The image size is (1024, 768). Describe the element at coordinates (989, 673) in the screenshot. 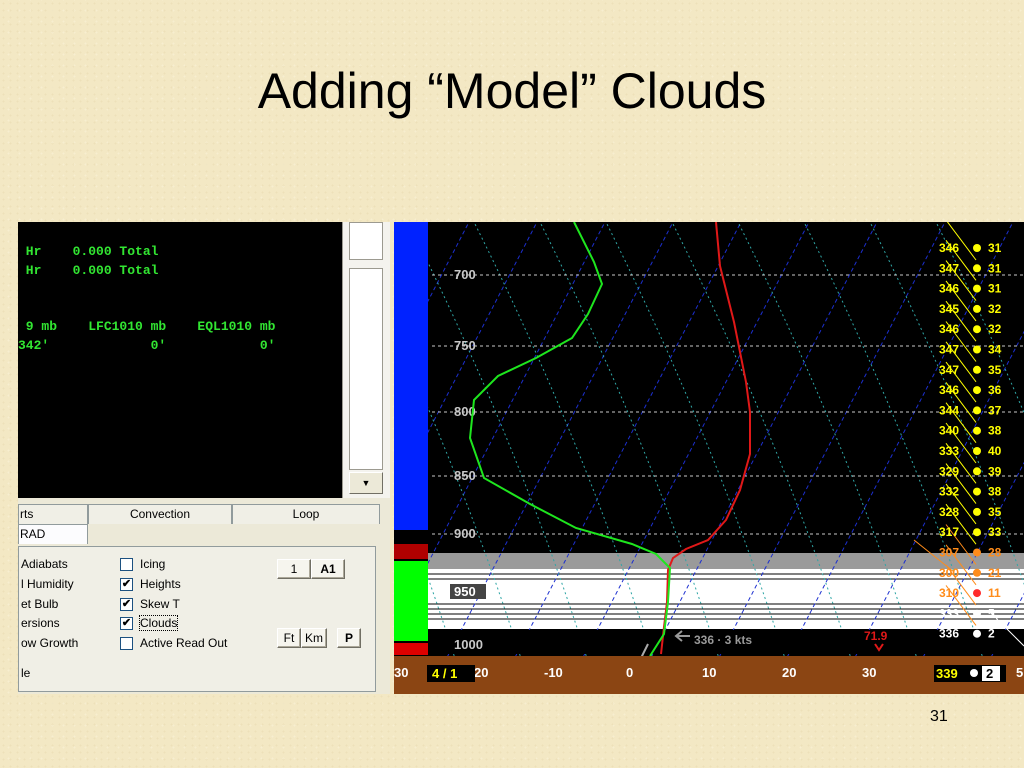

I see `surface-speed-value: 2` at that location.